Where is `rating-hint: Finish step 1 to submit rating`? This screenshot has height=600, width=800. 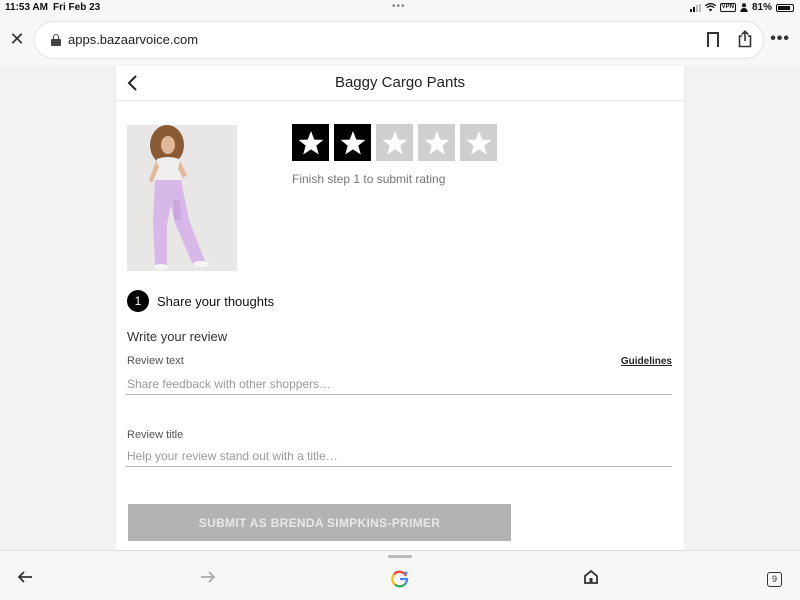 rating-hint: Finish step 1 to submit rating is located at coordinates (369, 179).